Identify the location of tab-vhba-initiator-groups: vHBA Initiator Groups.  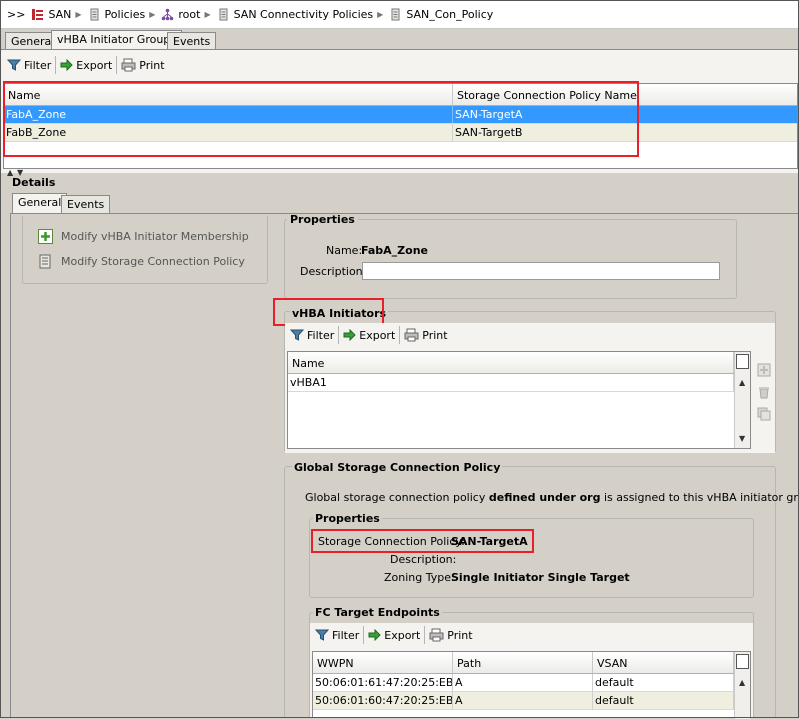
(117, 40).